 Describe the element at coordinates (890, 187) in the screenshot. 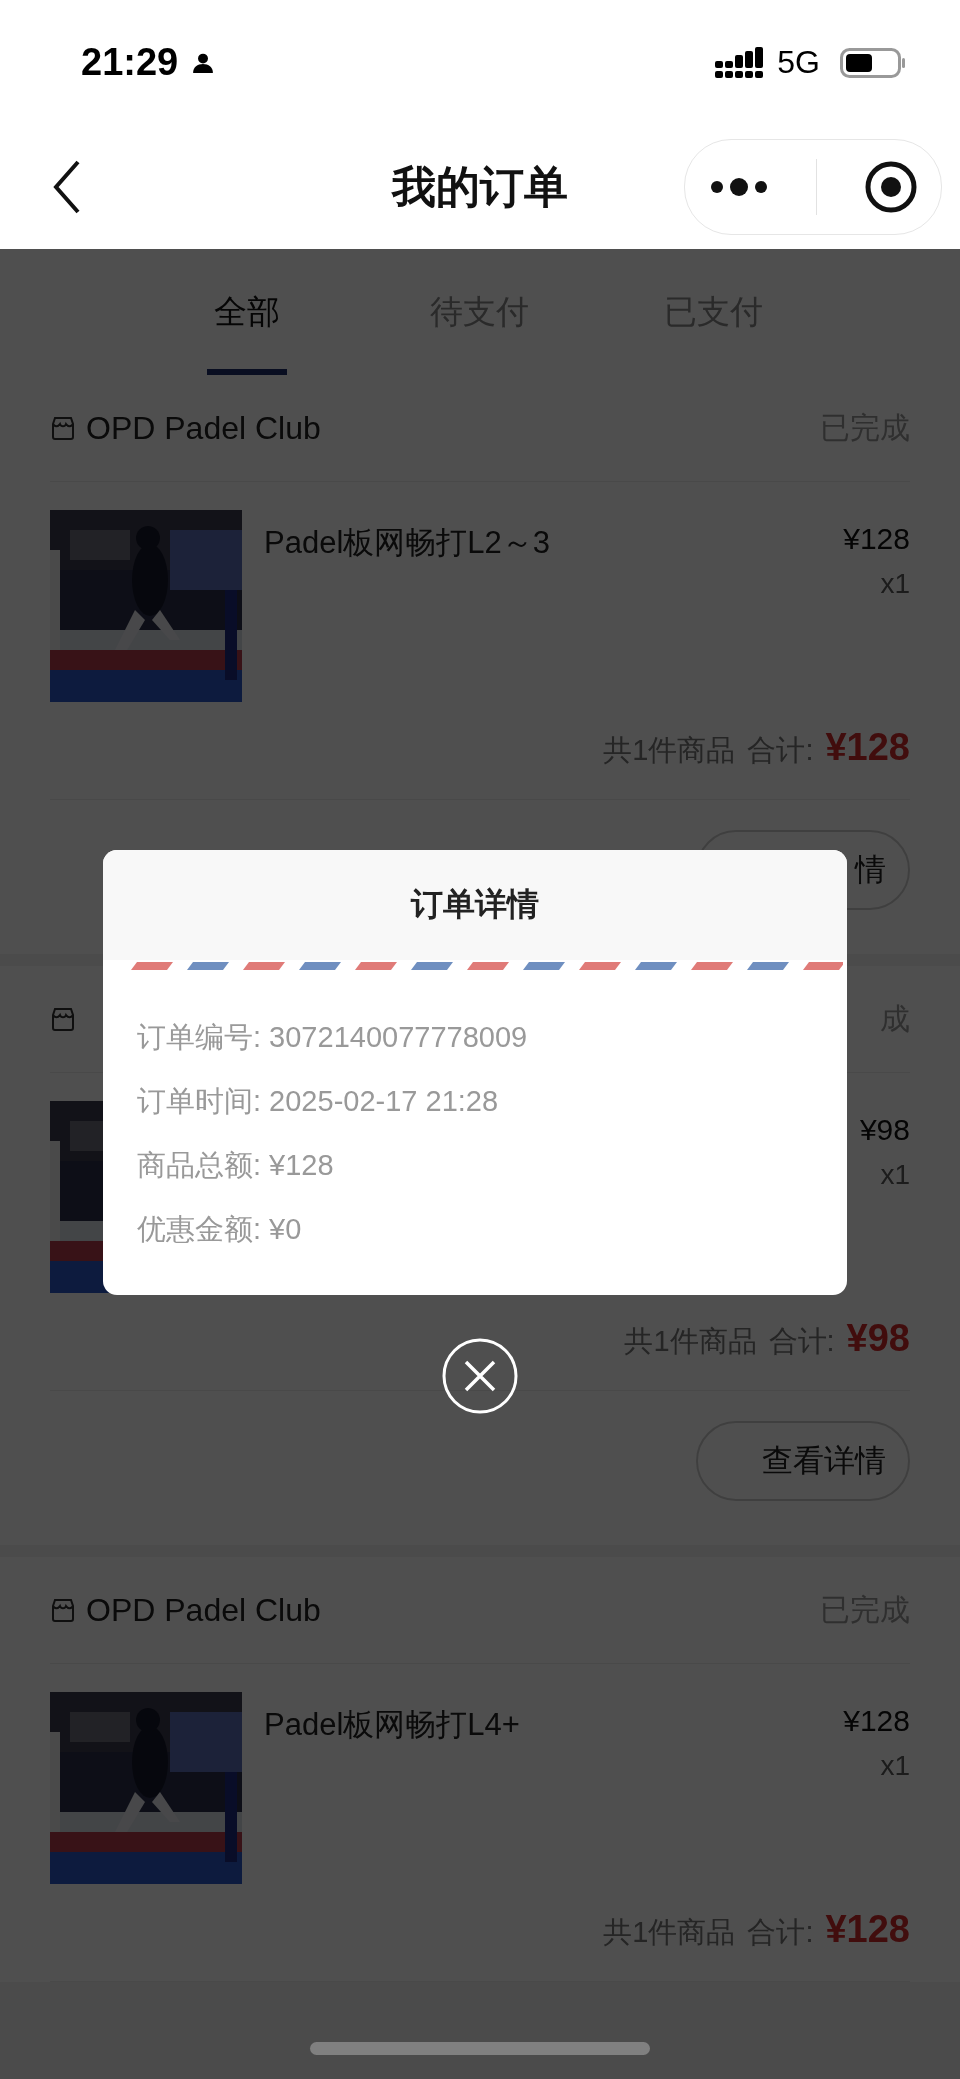

I see `close-target-icon` at that location.